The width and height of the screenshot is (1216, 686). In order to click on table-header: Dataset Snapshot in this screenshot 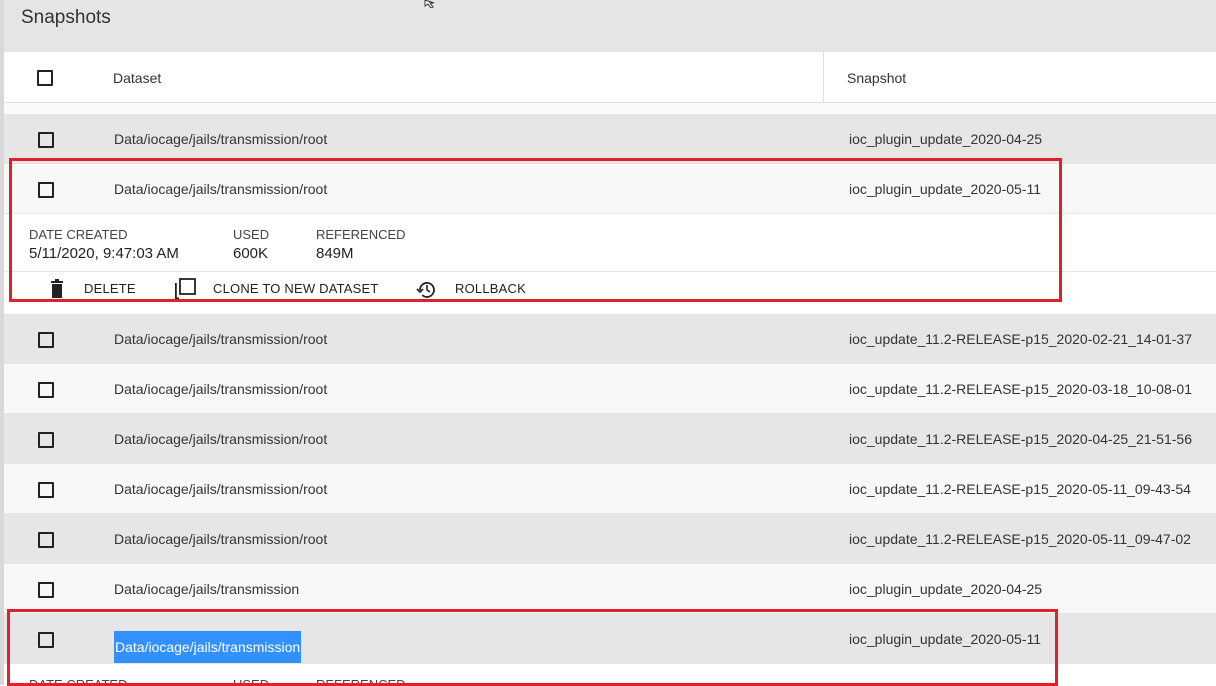, I will do `click(610, 77)`.